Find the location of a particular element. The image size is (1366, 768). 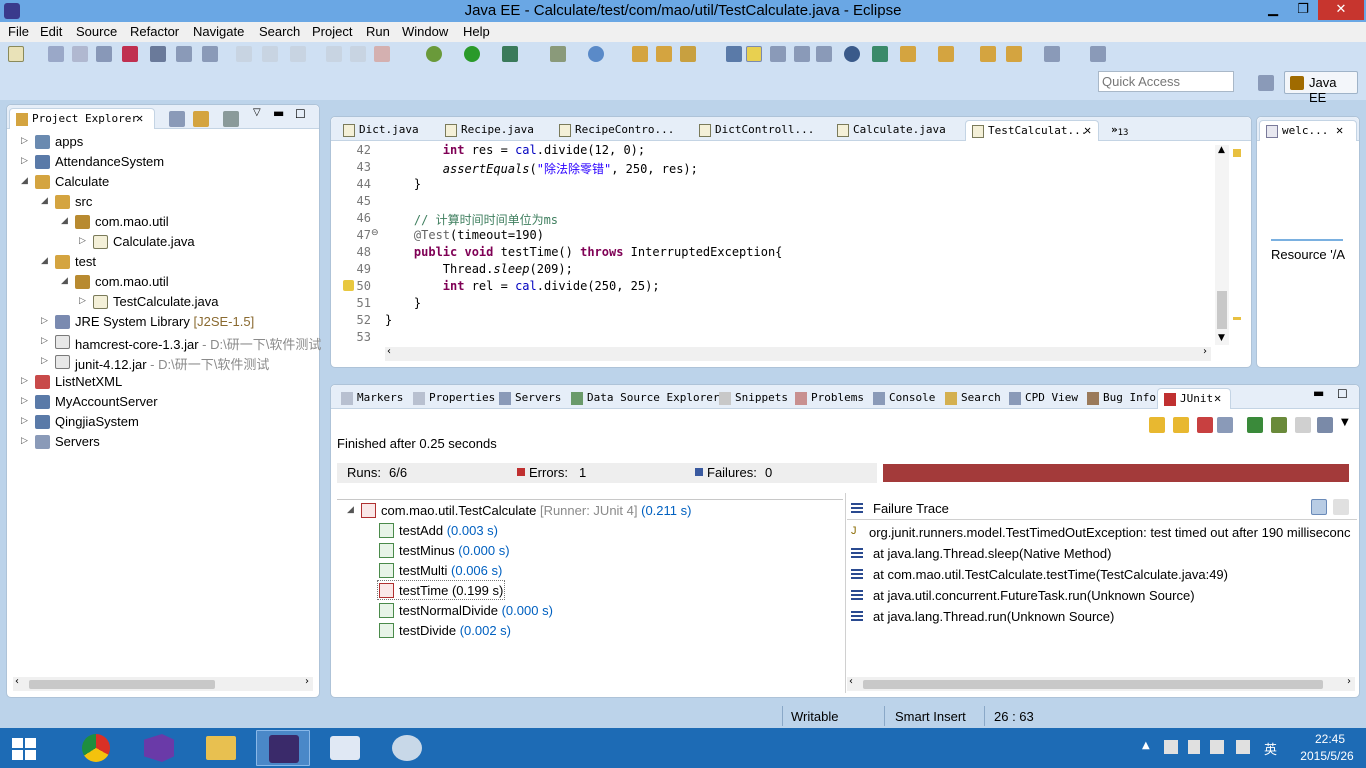

maximize-view-icon: ☐ is located at coordinates (1342, 394).